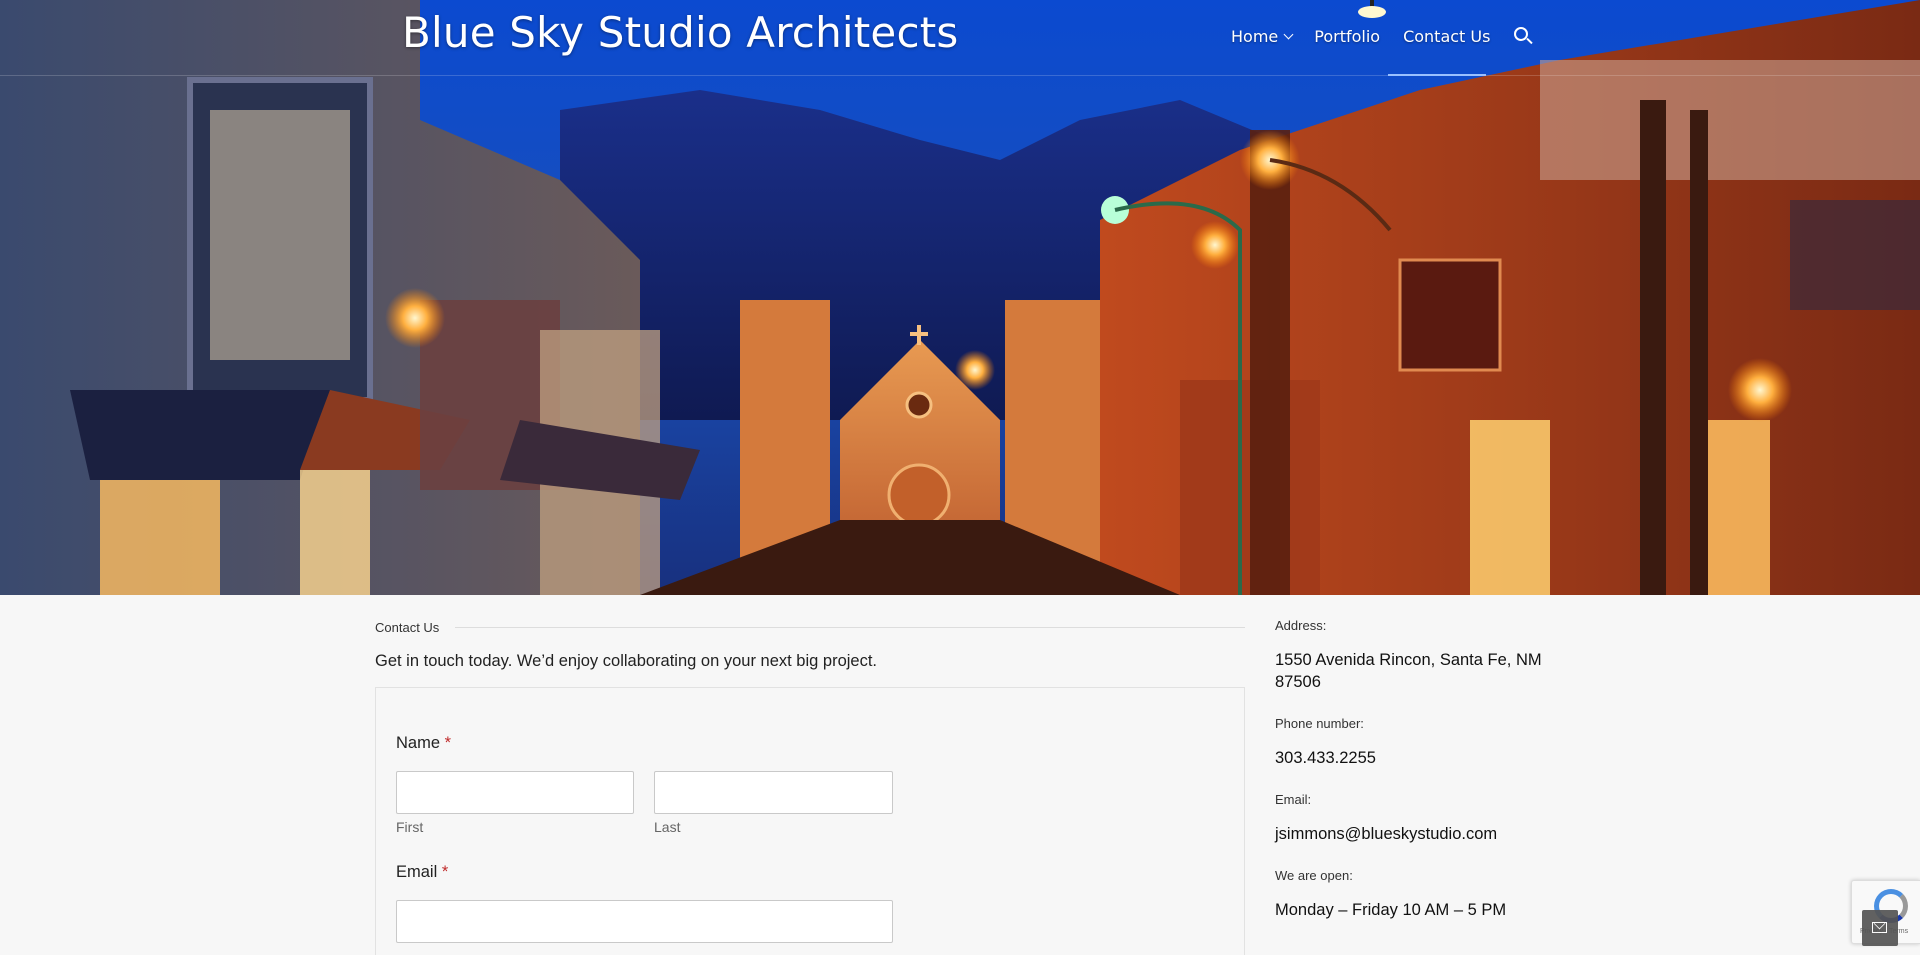 This screenshot has width=1920, height=955. I want to click on first-sublabel: First, so click(410, 827).